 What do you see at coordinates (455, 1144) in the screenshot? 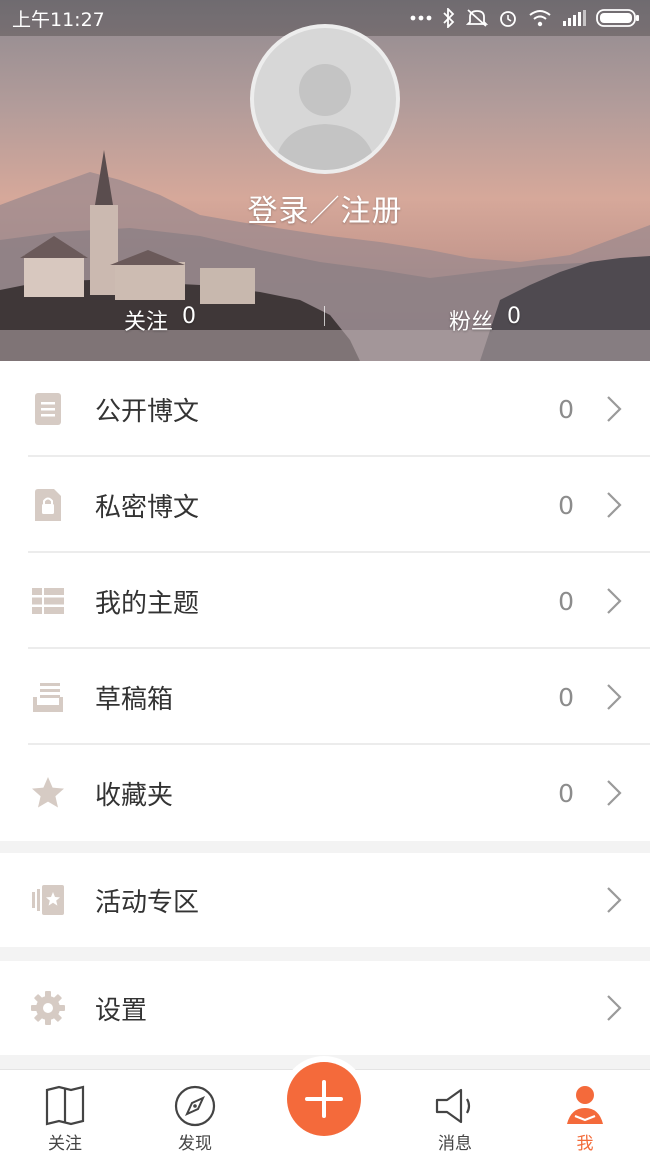
I see `tab-label: 消息` at bounding box center [455, 1144].